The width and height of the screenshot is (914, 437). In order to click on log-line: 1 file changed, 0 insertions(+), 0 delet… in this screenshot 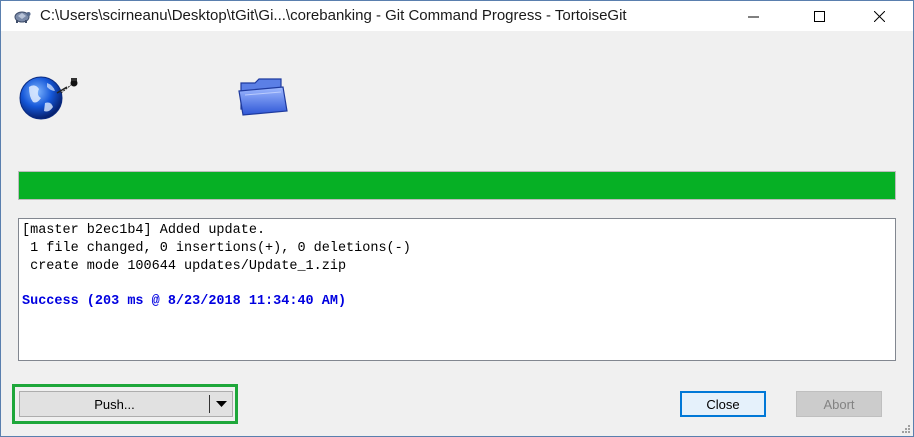, I will do `click(216, 248)`.